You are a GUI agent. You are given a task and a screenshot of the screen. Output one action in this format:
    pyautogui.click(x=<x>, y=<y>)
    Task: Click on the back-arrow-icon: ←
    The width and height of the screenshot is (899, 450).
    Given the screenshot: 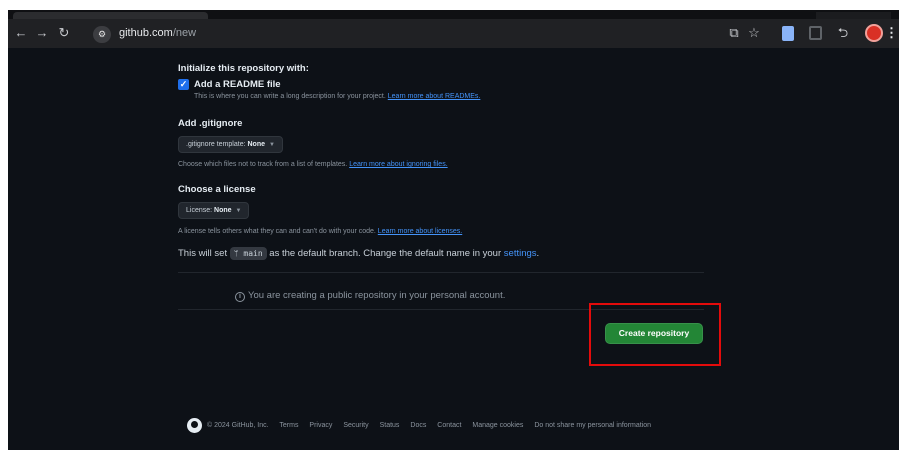 What is the action you would take?
    pyautogui.click(x=21, y=34)
    